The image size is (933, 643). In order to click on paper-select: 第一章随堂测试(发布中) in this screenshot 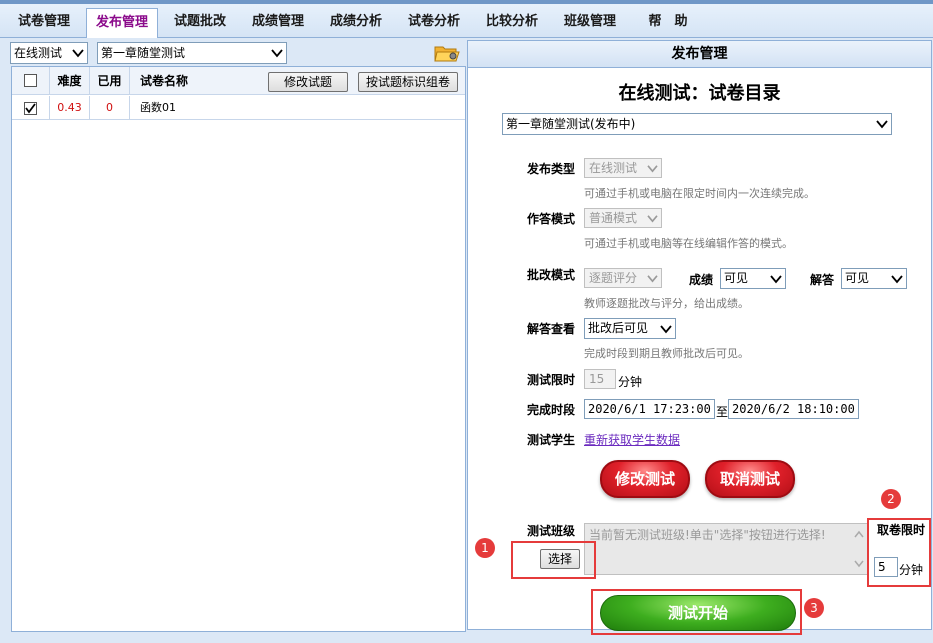, I will do `click(697, 124)`.